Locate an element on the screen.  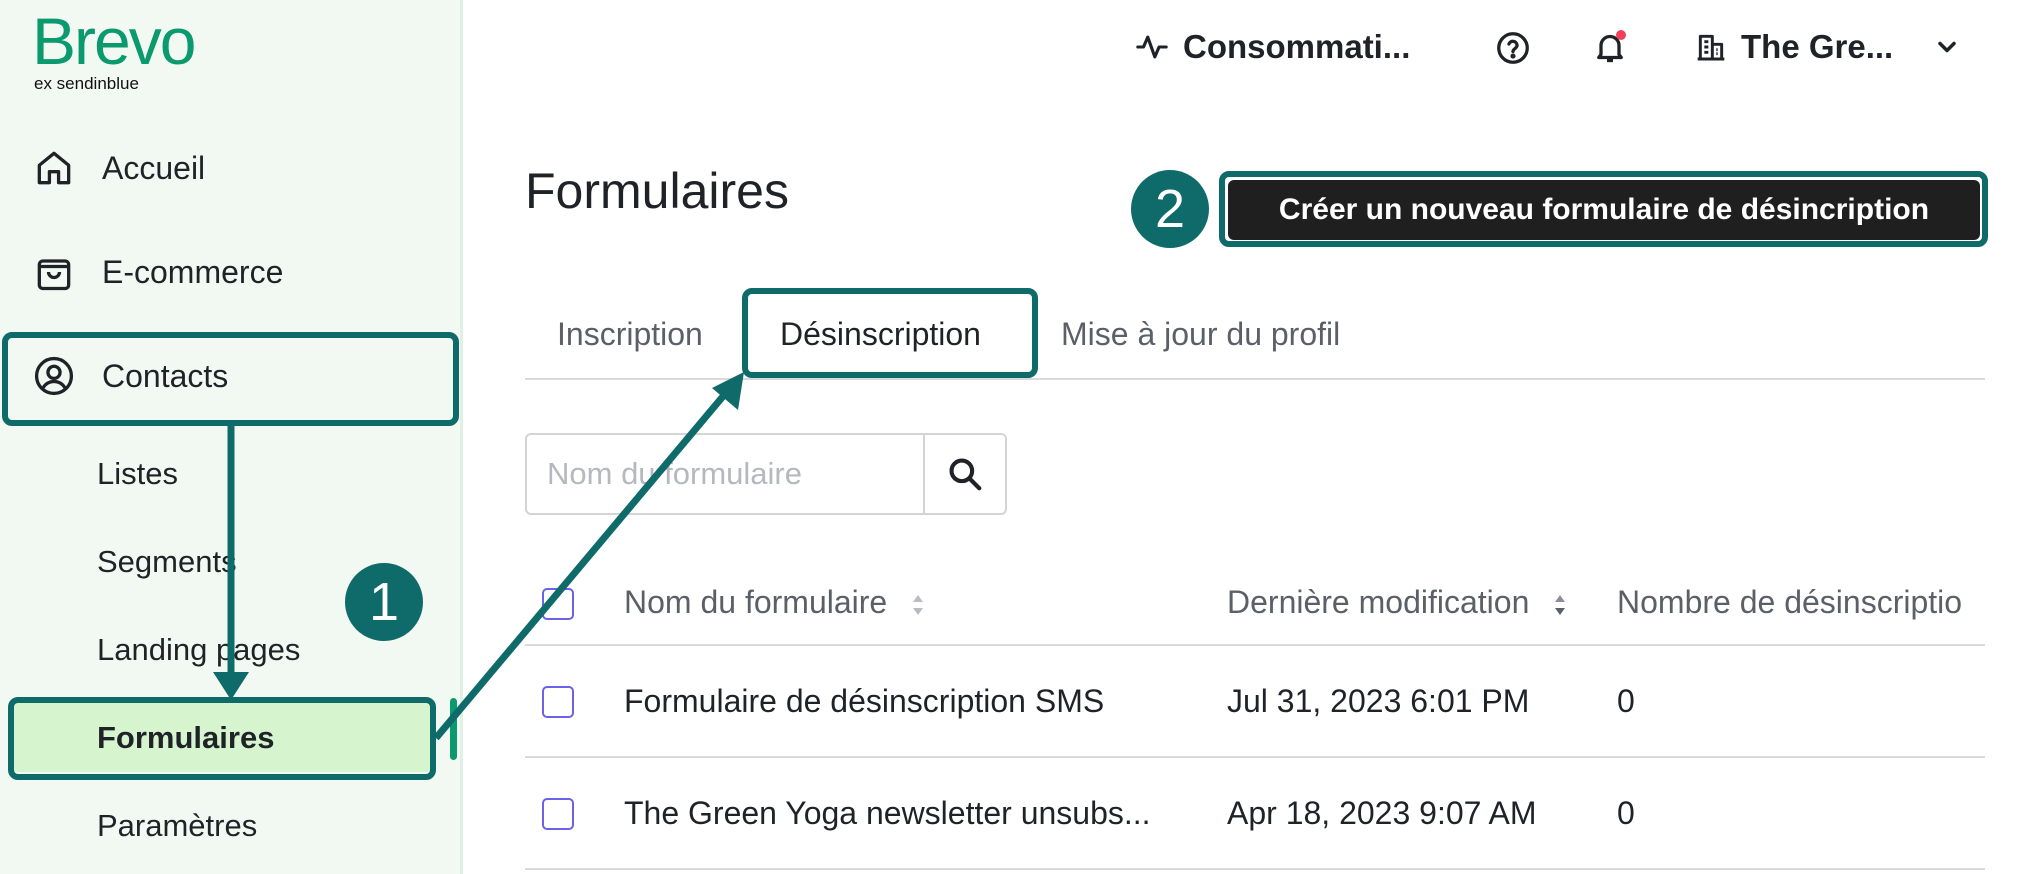
step-1-badge: 1 is located at coordinates (384, 602).